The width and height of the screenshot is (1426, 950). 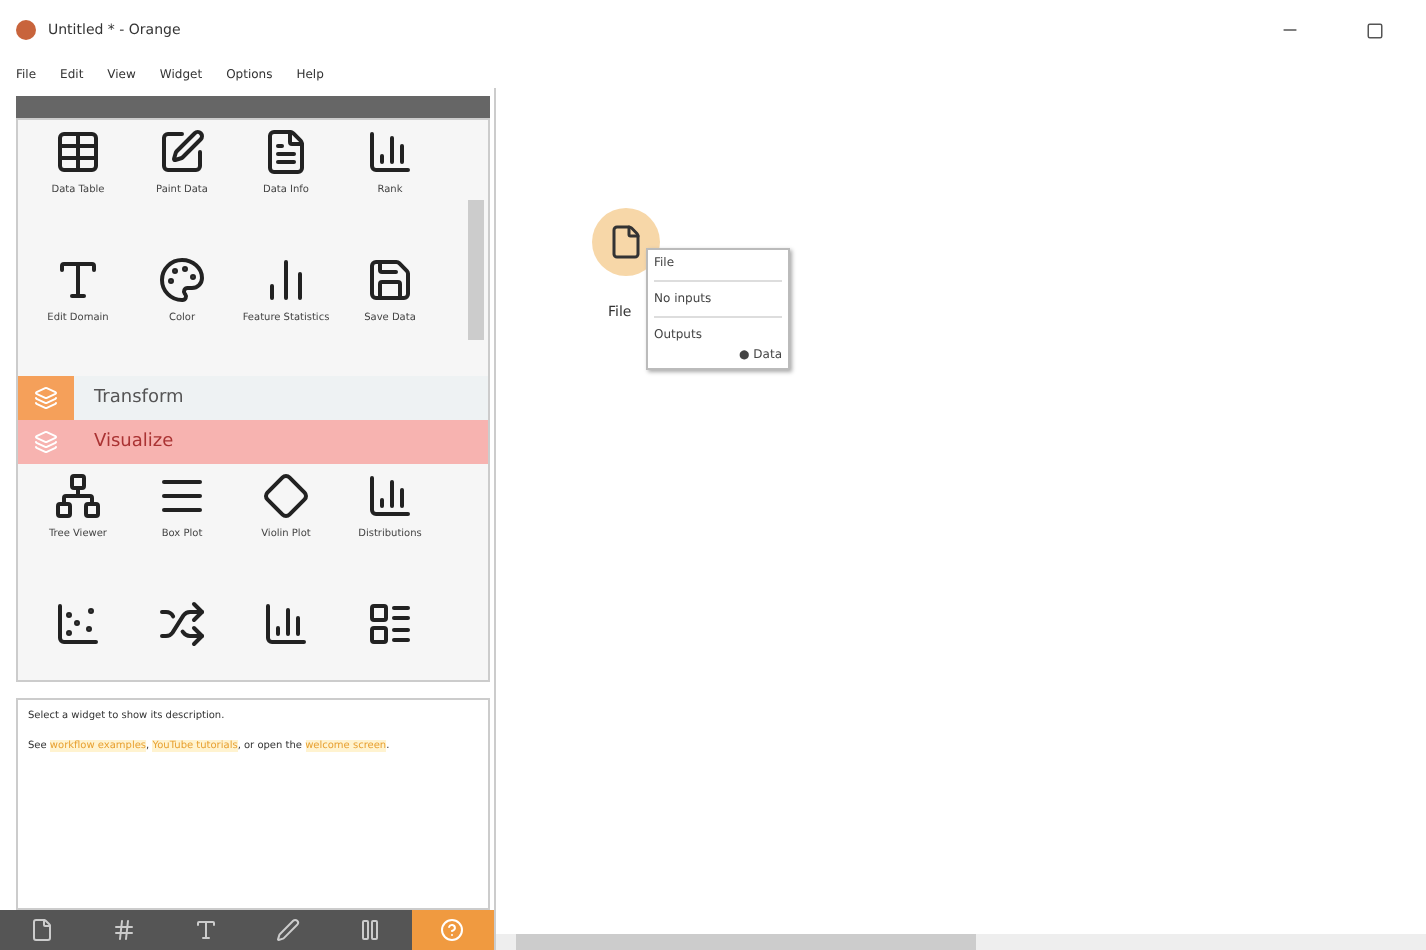 I want to click on category-header: Transform, so click(x=253, y=397).